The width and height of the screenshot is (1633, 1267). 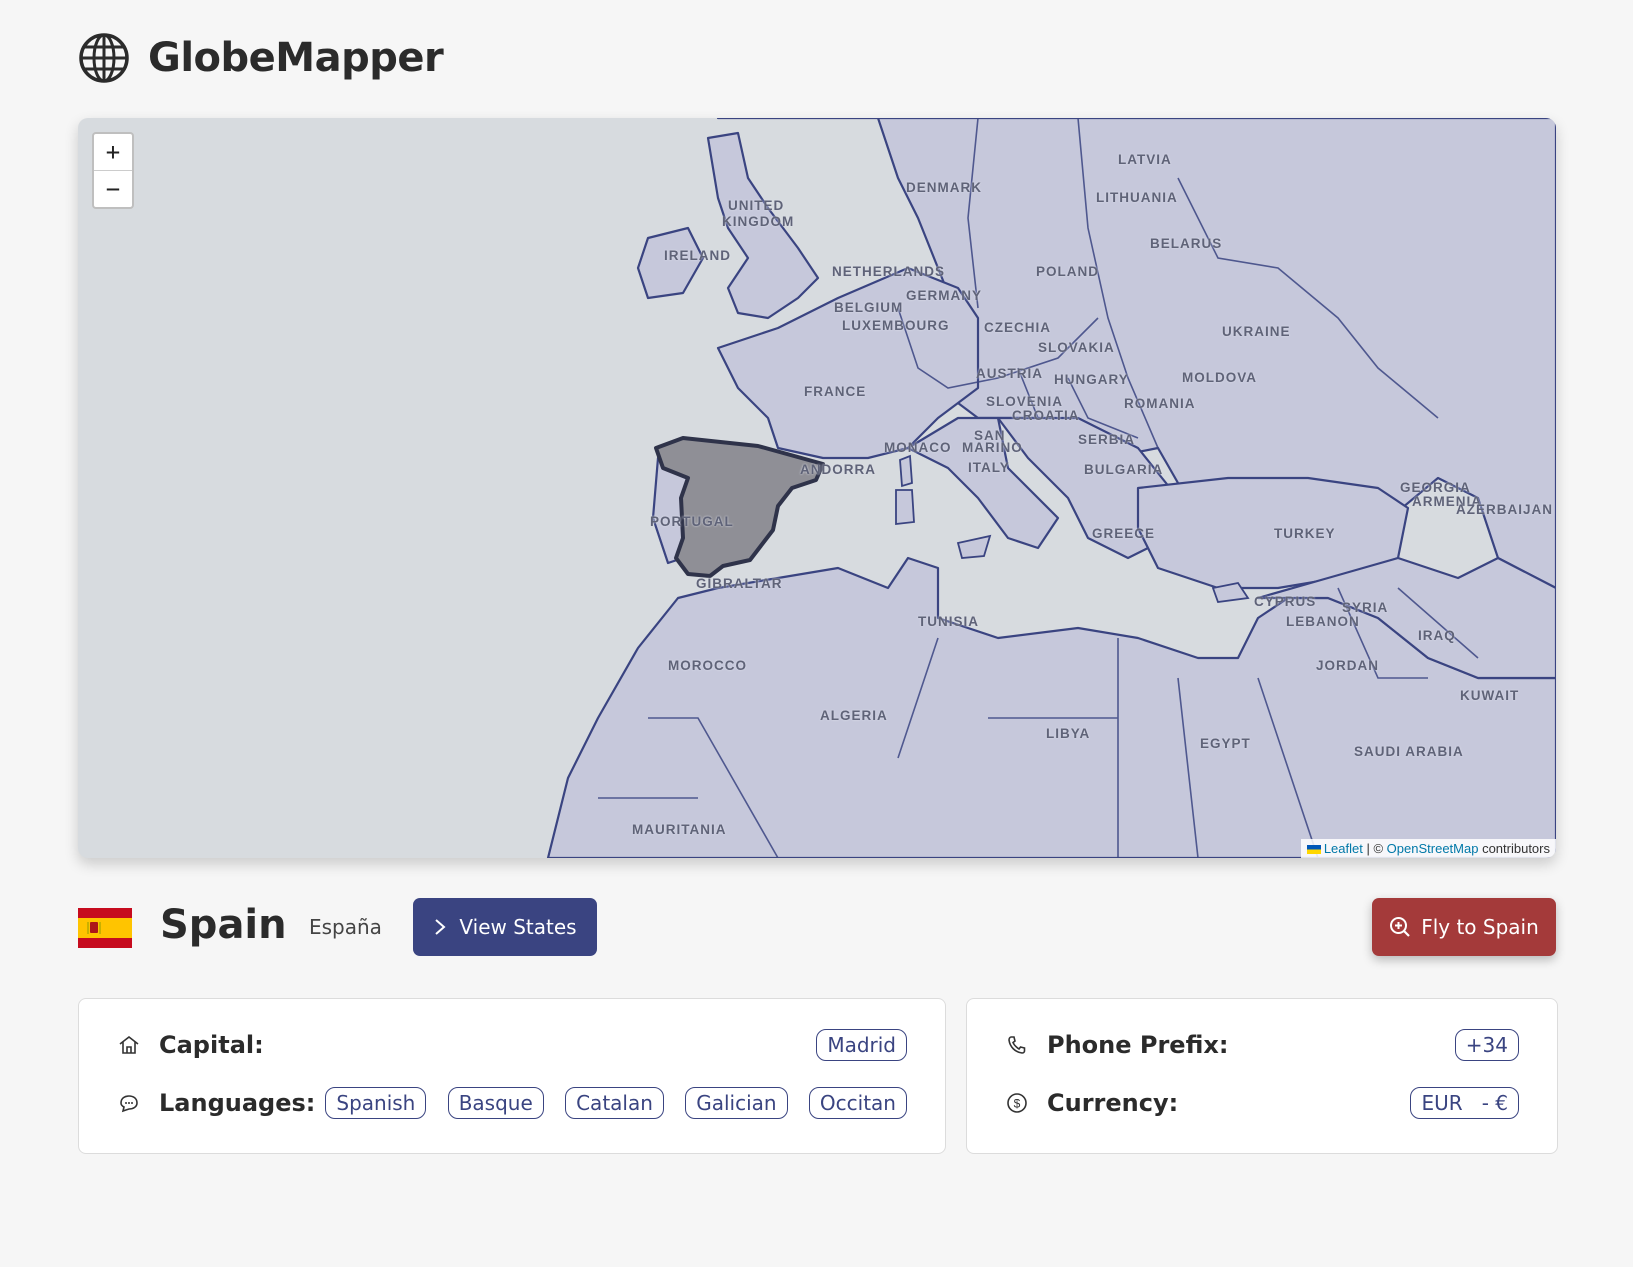 I want to click on map-label: Greece, so click(x=1124, y=533).